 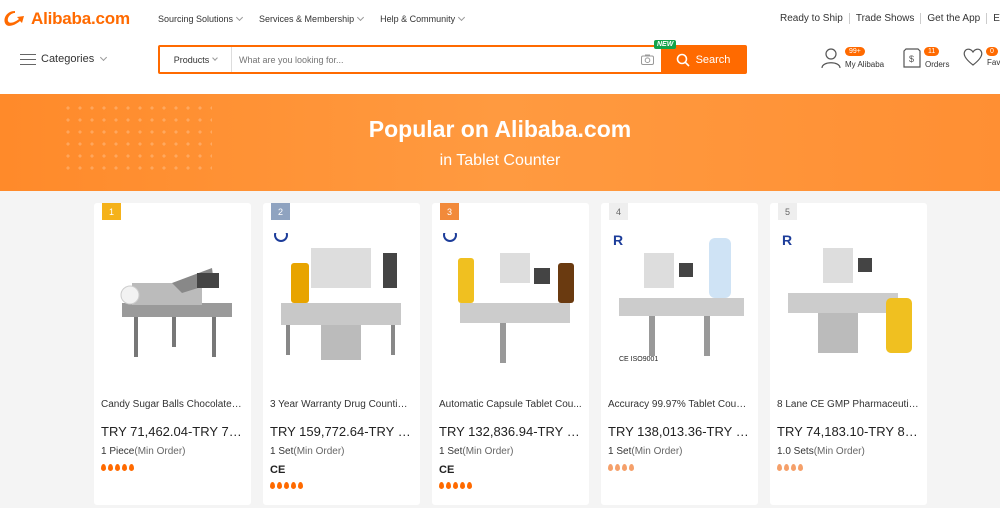 What do you see at coordinates (14, 18) in the screenshot?
I see `alibaba-logo-icon` at bounding box center [14, 18].